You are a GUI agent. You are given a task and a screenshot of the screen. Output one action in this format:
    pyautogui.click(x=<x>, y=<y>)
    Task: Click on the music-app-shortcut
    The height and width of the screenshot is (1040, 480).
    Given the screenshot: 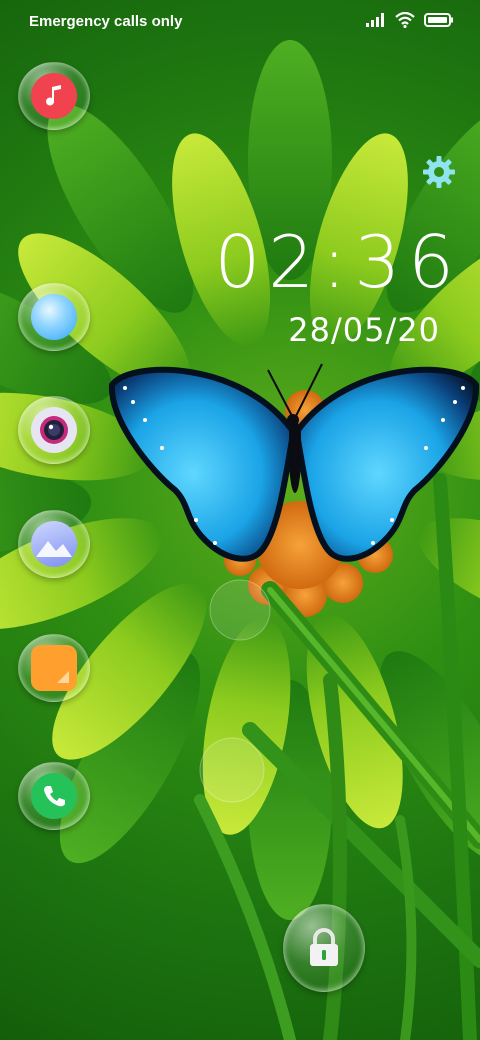 What is the action you would take?
    pyautogui.click(x=54, y=96)
    